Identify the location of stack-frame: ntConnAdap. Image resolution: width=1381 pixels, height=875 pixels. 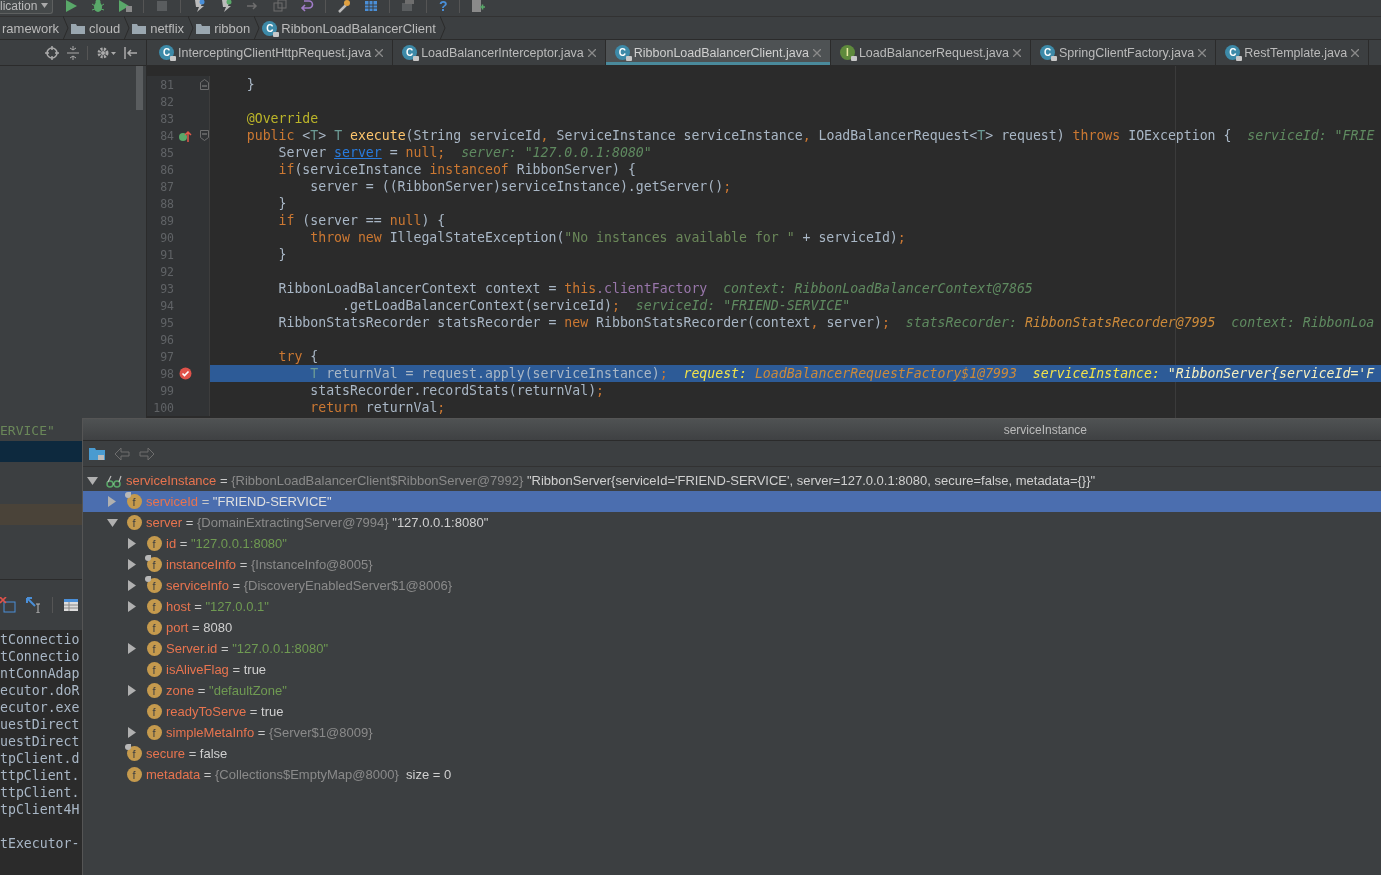
(40, 674).